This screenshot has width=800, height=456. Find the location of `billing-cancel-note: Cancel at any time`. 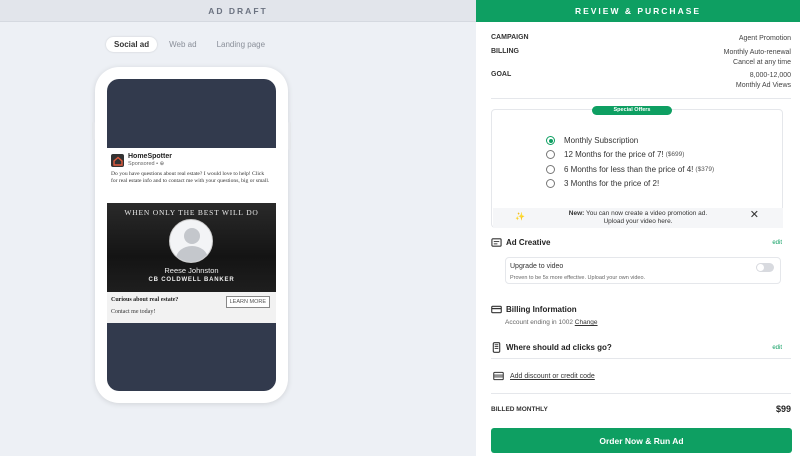

billing-cancel-note: Cancel at any time is located at coordinates (762, 62).